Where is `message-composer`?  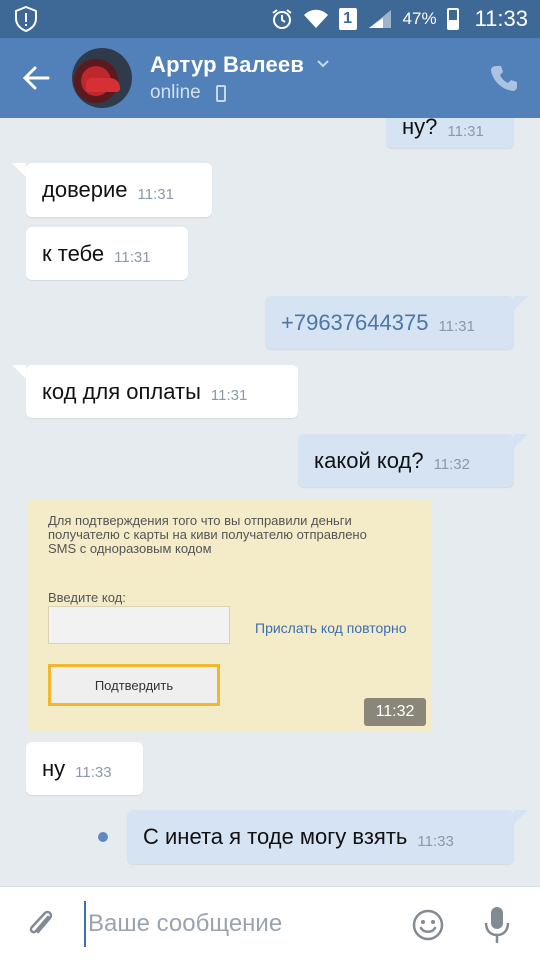
message-composer is located at coordinates (270, 923).